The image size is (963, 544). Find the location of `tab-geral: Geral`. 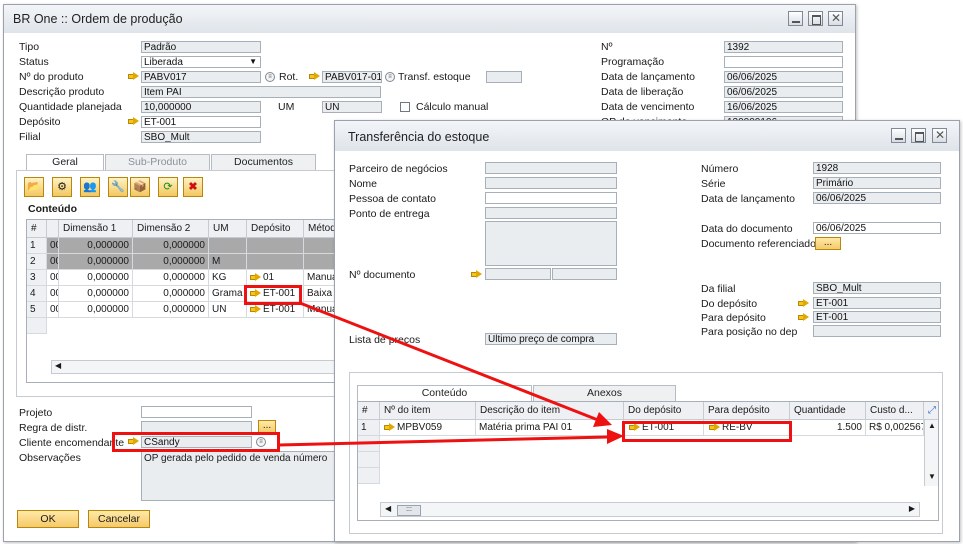

tab-geral: Geral is located at coordinates (65, 162).